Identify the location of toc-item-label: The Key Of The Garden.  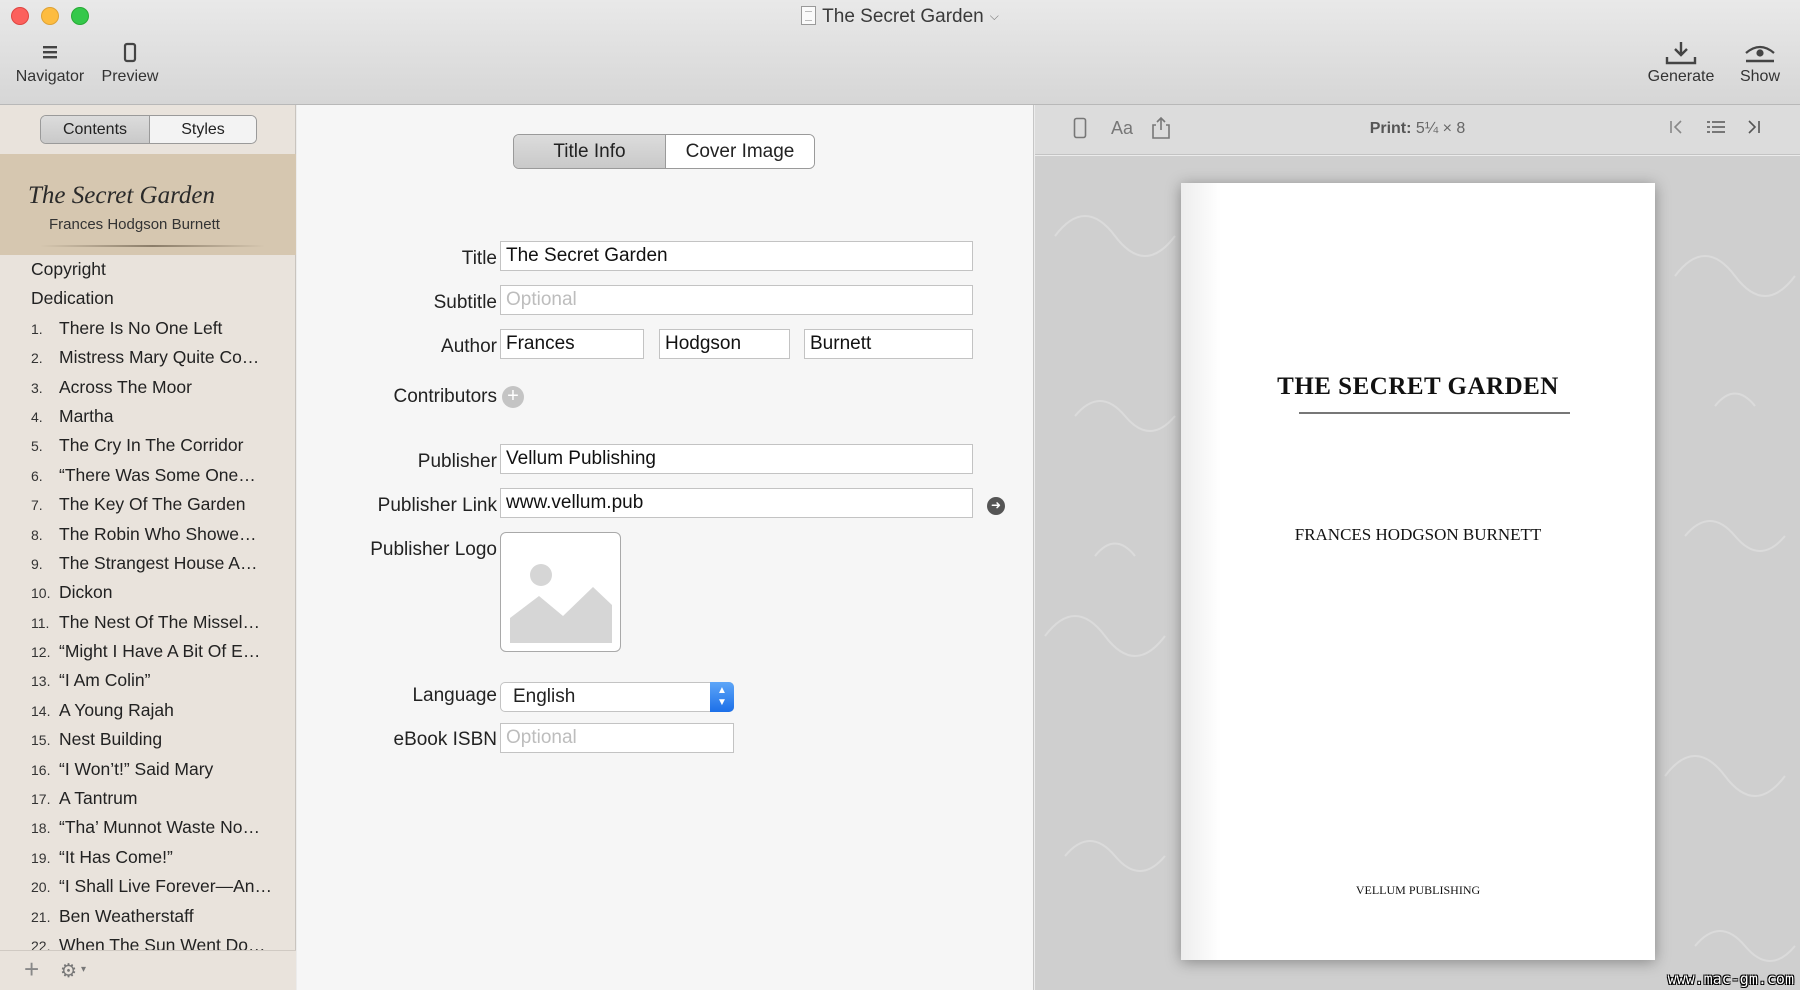
(152, 504).